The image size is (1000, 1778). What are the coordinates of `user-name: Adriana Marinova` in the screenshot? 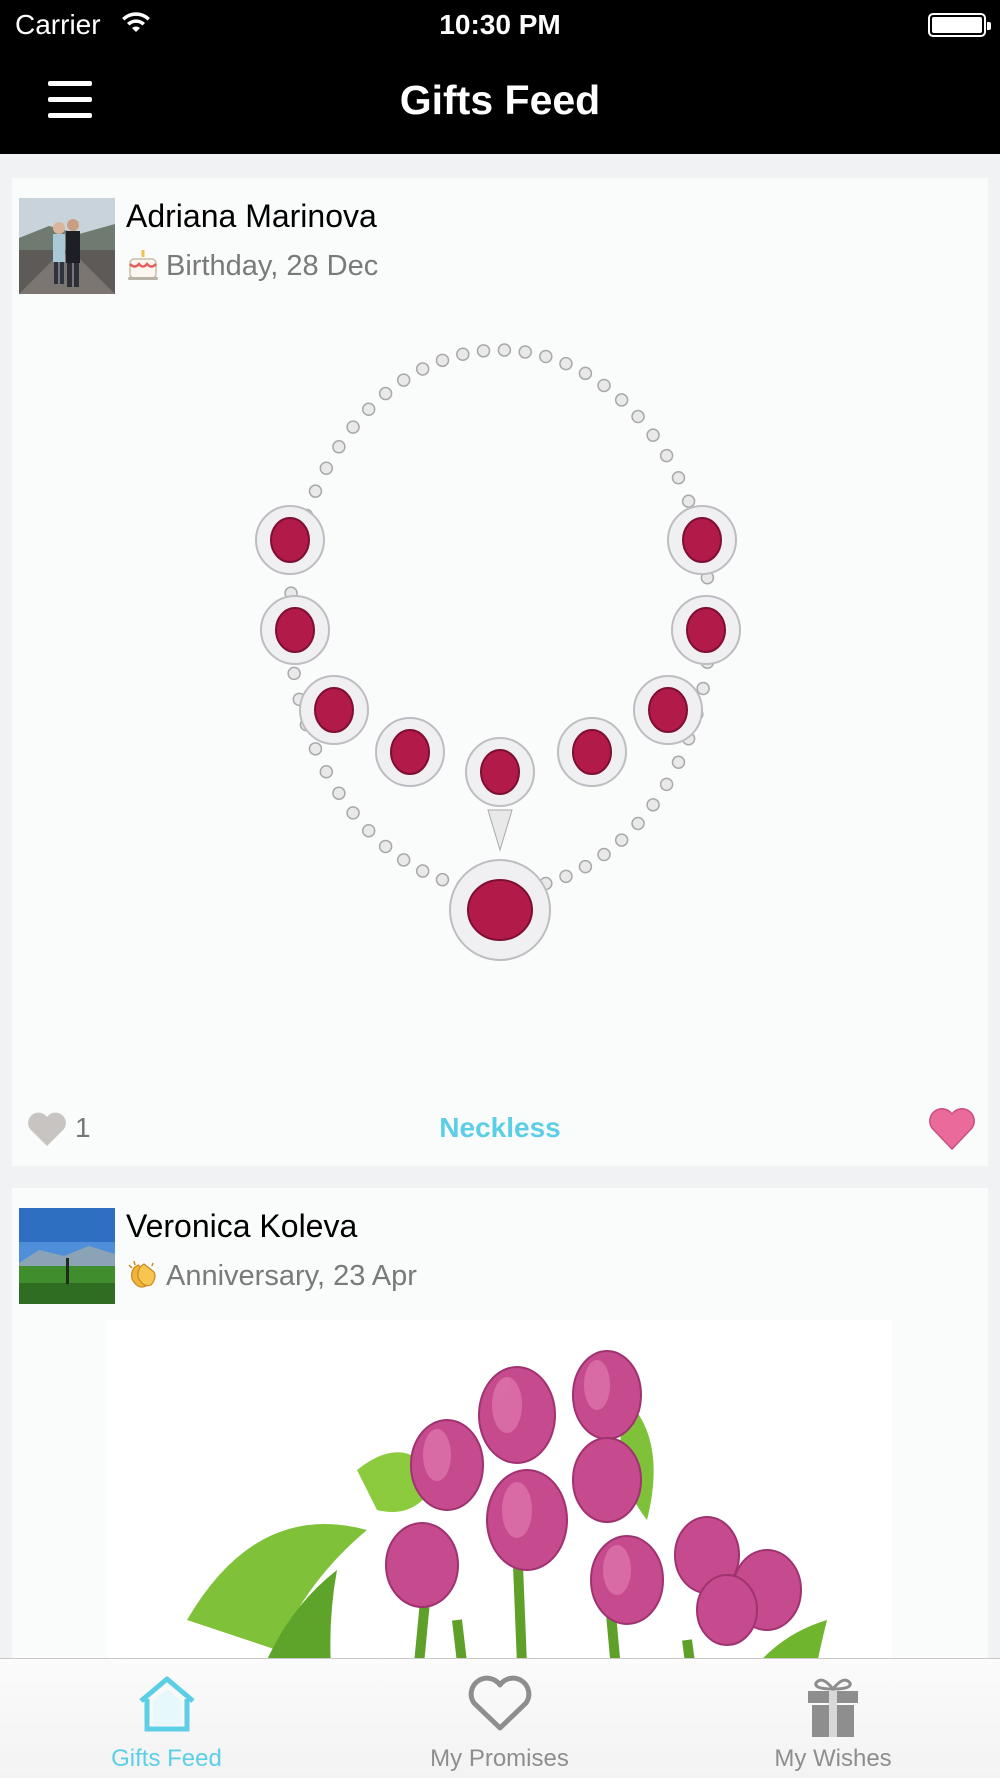 It's located at (251, 216).